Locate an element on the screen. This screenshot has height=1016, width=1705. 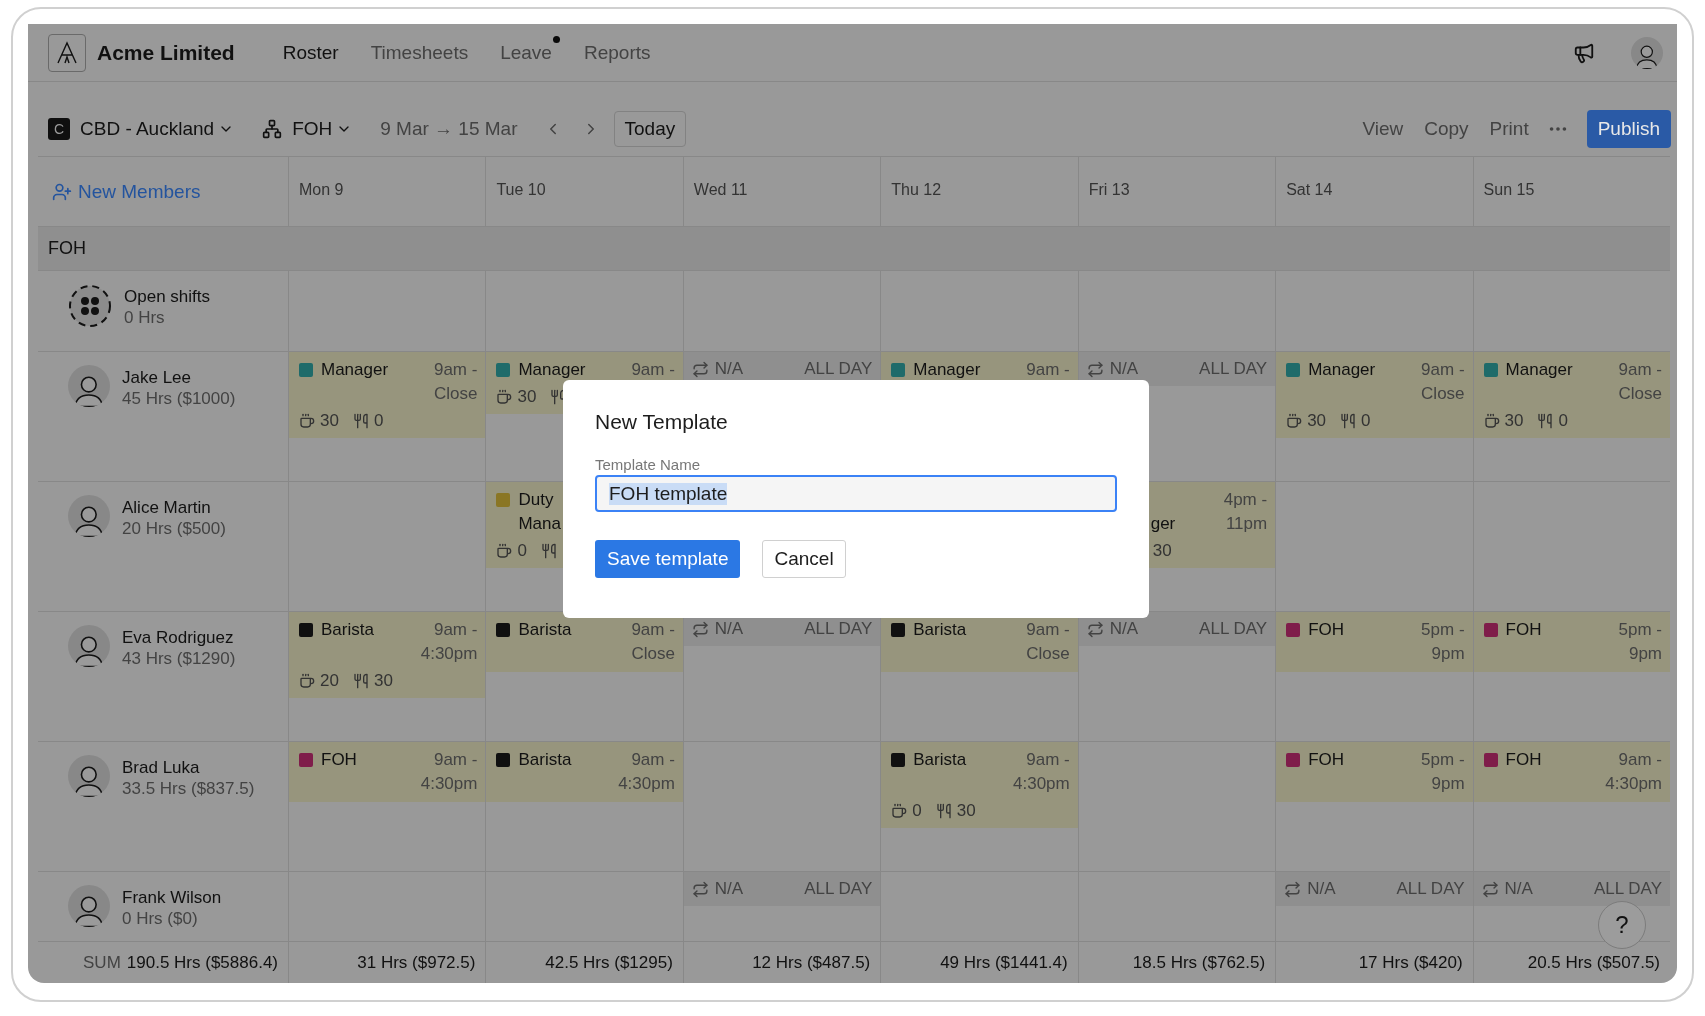
member-name: Alice Martin is located at coordinates (167, 507).